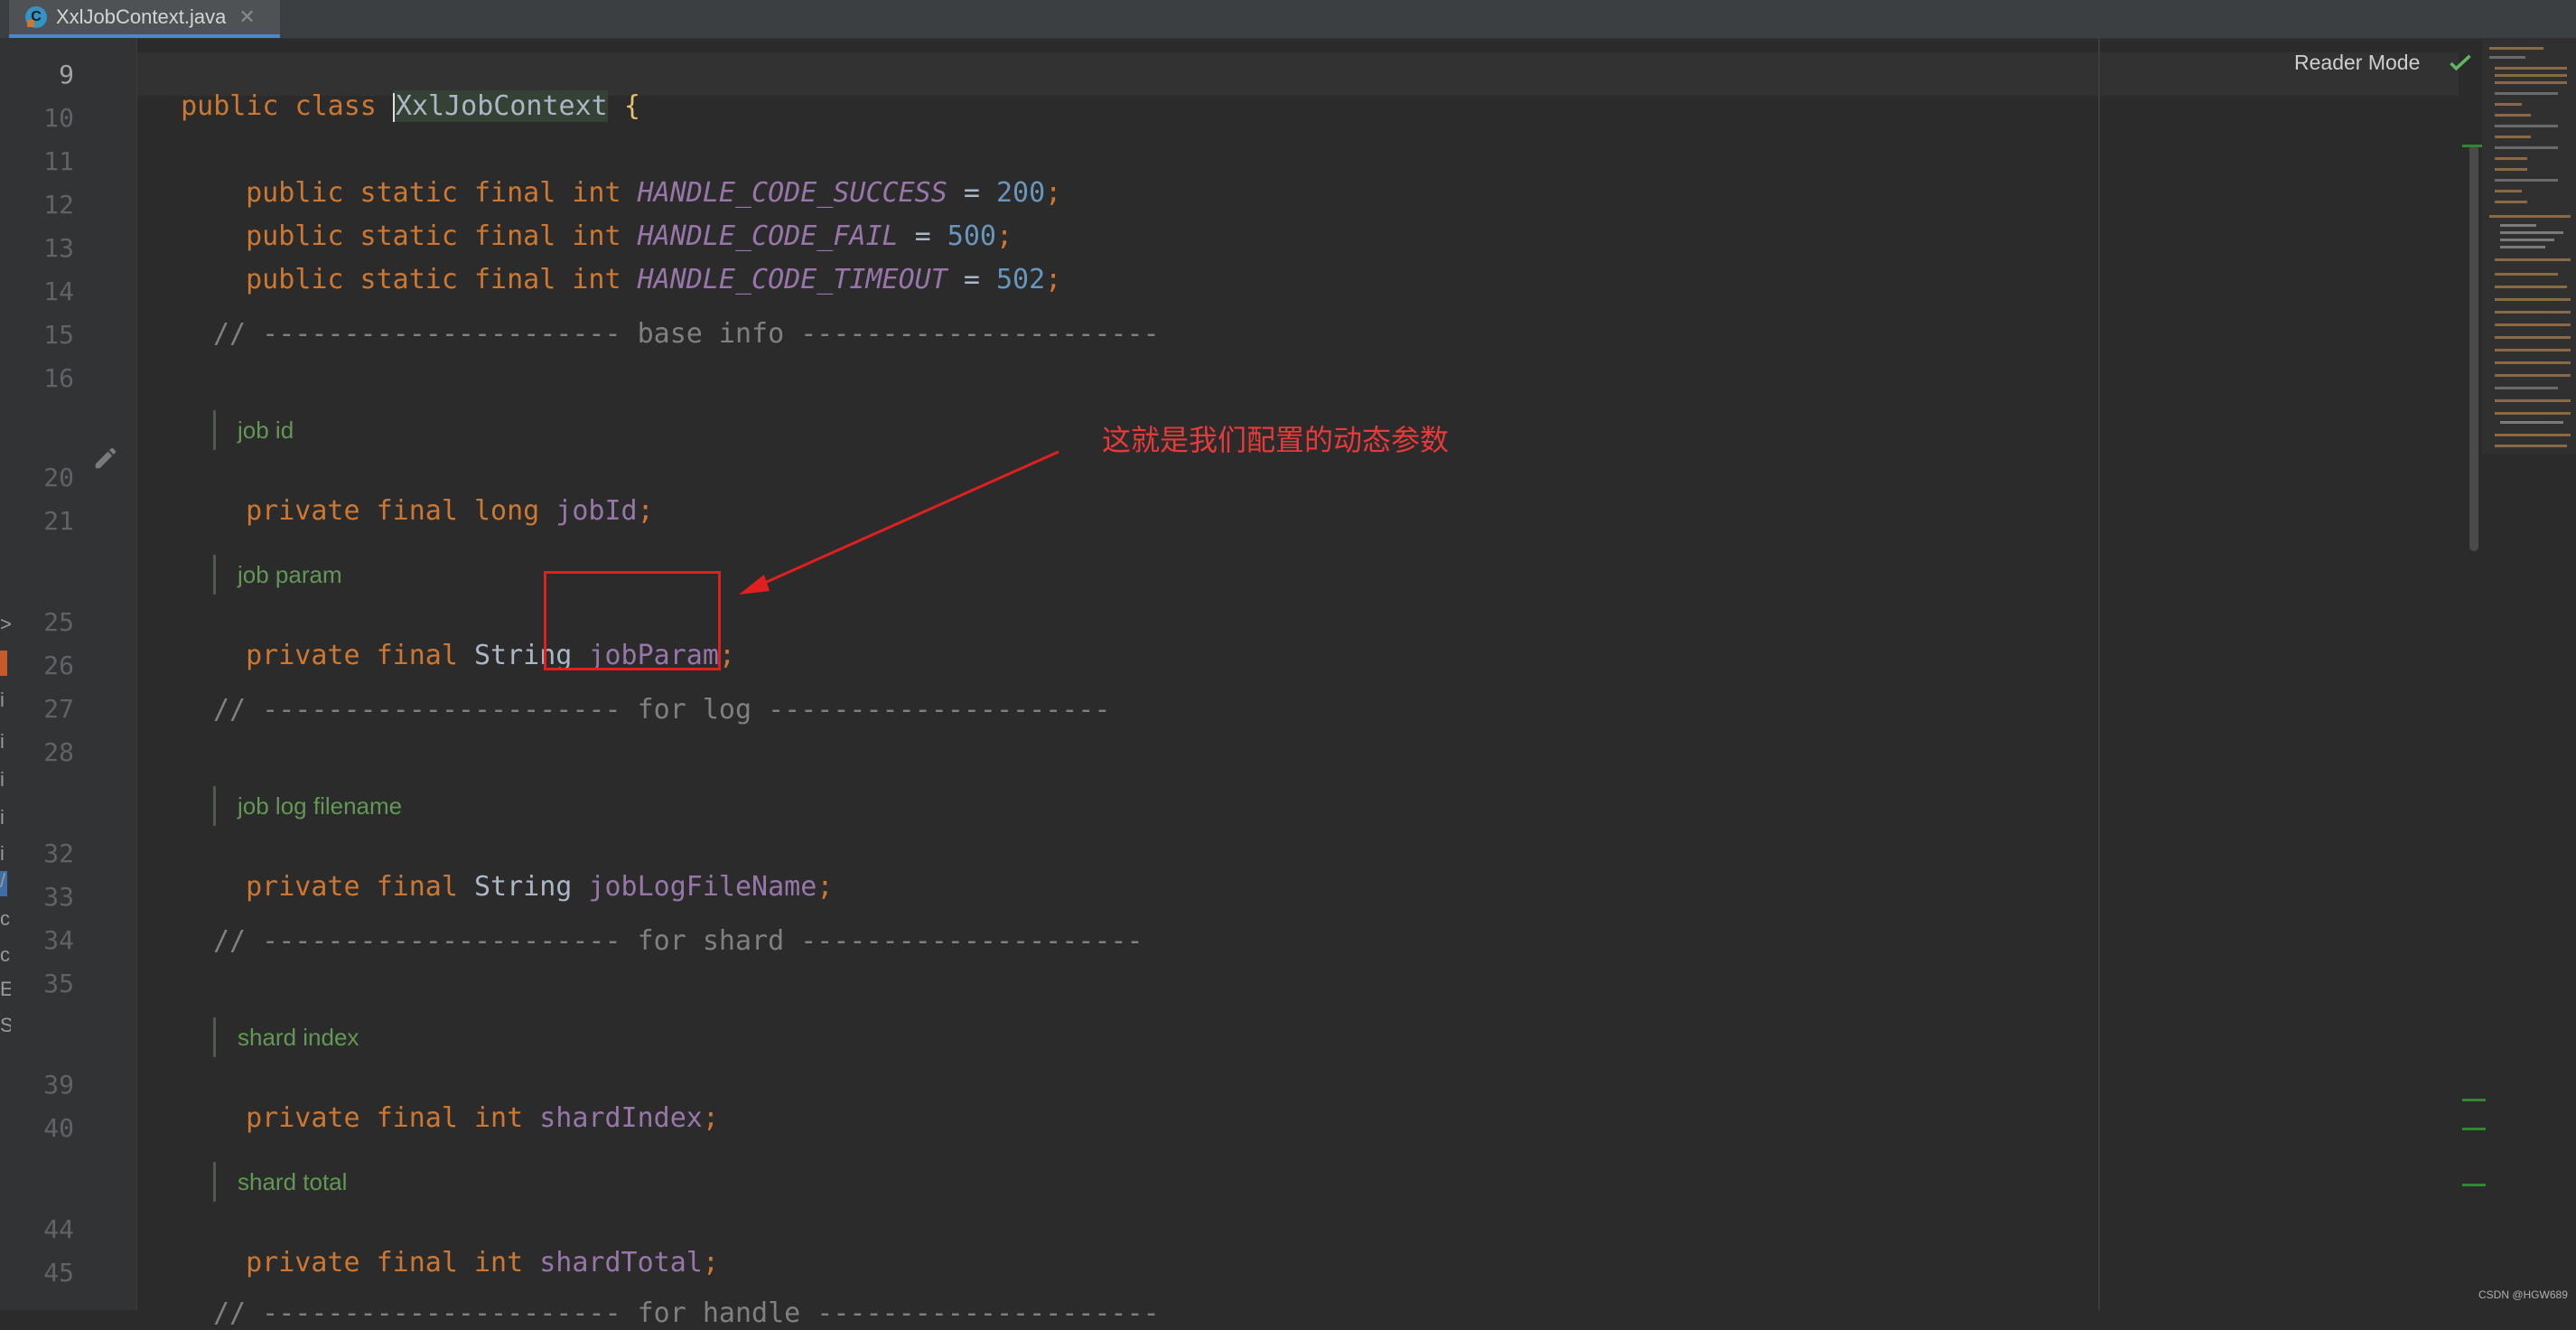 This screenshot has height=1330, width=2576. I want to click on javadoc-shard-total: shard total, so click(280, 1182).